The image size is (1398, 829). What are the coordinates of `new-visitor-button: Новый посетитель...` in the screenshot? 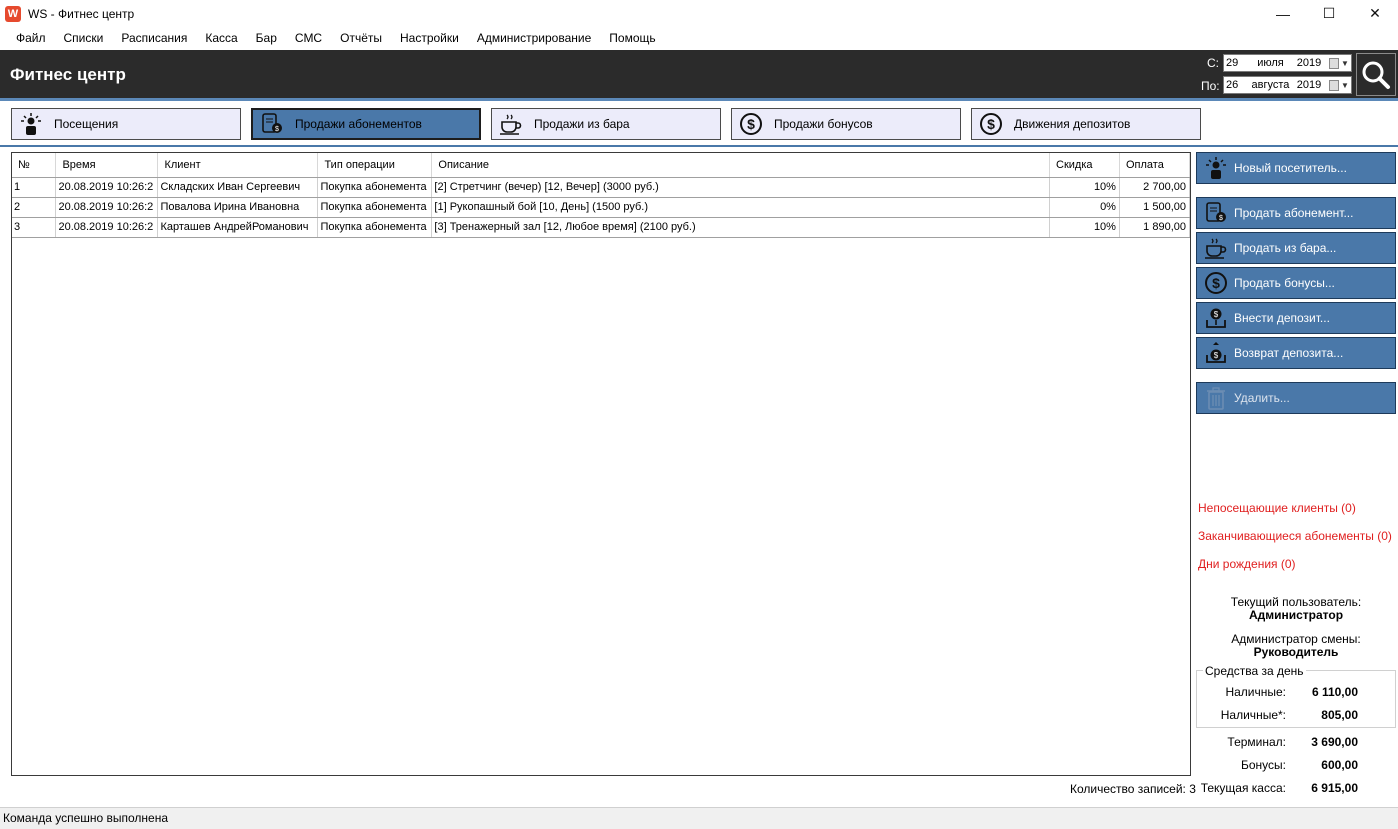 It's located at (1296, 168).